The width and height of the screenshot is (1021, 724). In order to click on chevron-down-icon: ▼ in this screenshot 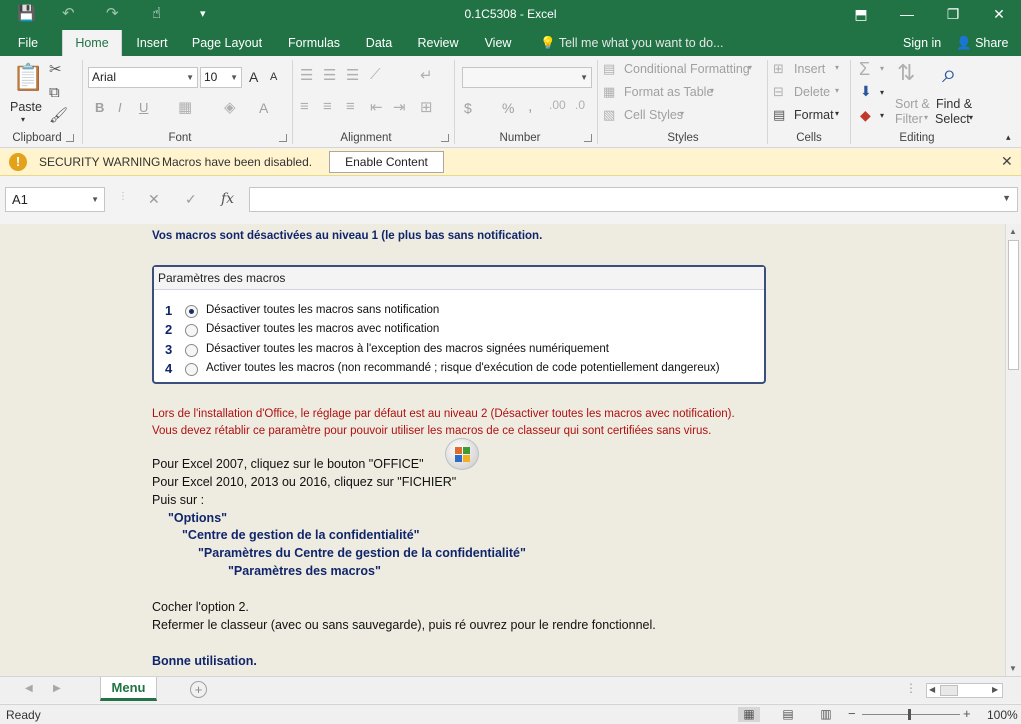, I will do `click(584, 77)`.